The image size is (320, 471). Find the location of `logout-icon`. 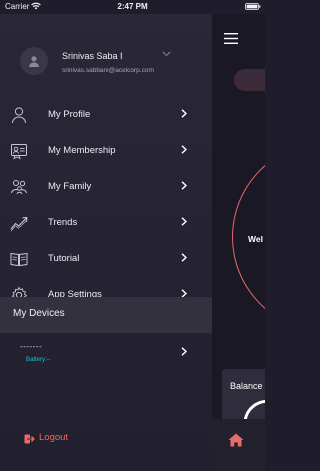

logout-icon is located at coordinates (29, 439).